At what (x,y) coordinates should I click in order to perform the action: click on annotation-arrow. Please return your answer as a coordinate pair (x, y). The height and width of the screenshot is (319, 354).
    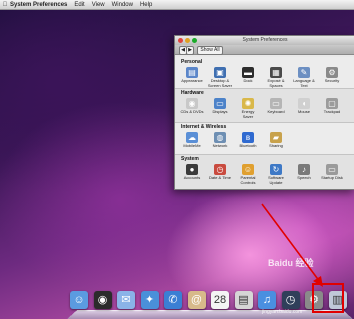
    Looking at the image, I should click on (292, 245).